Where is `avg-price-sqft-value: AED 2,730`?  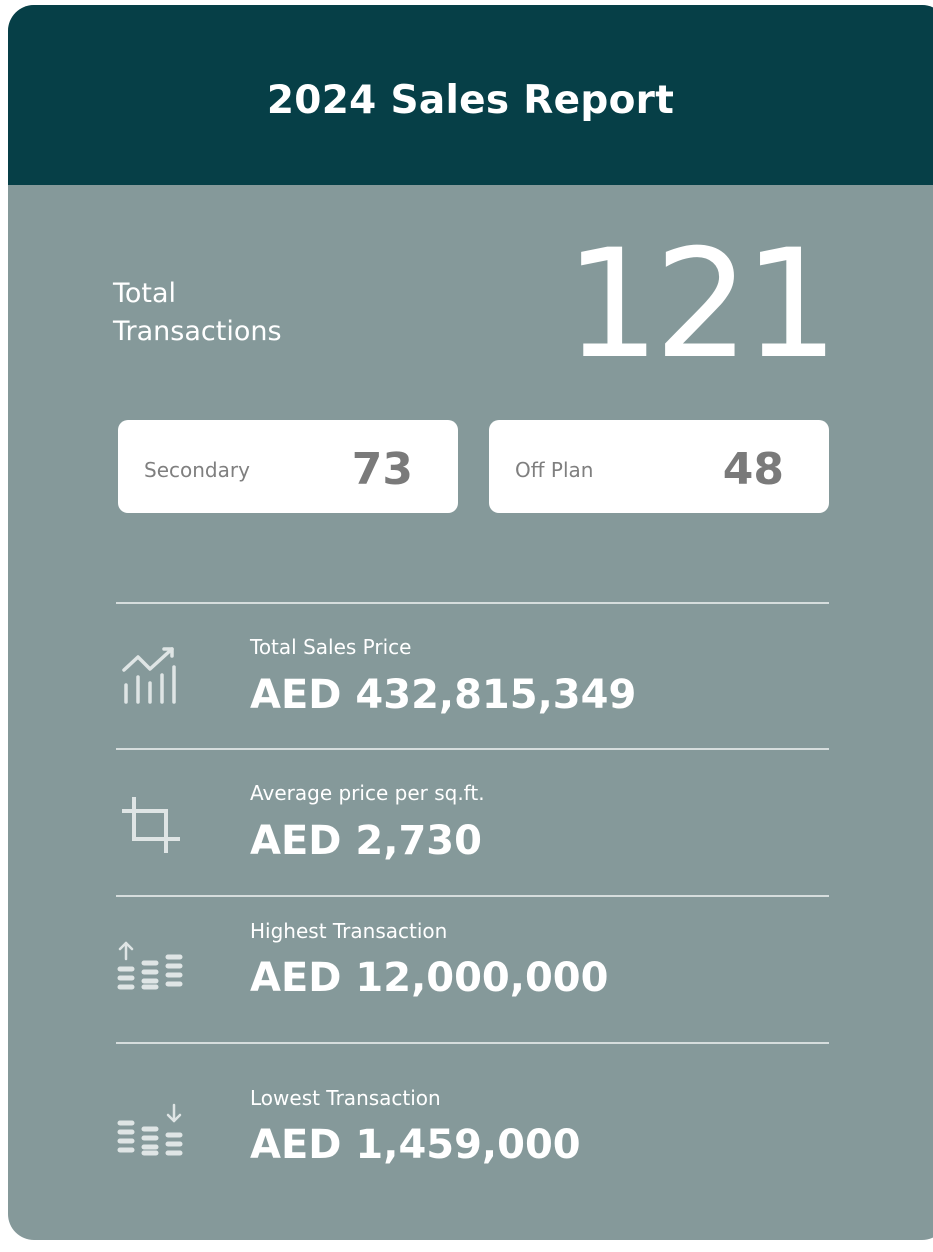
avg-price-sqft-value: AED 2,730 is located at coordinates (366, 841).